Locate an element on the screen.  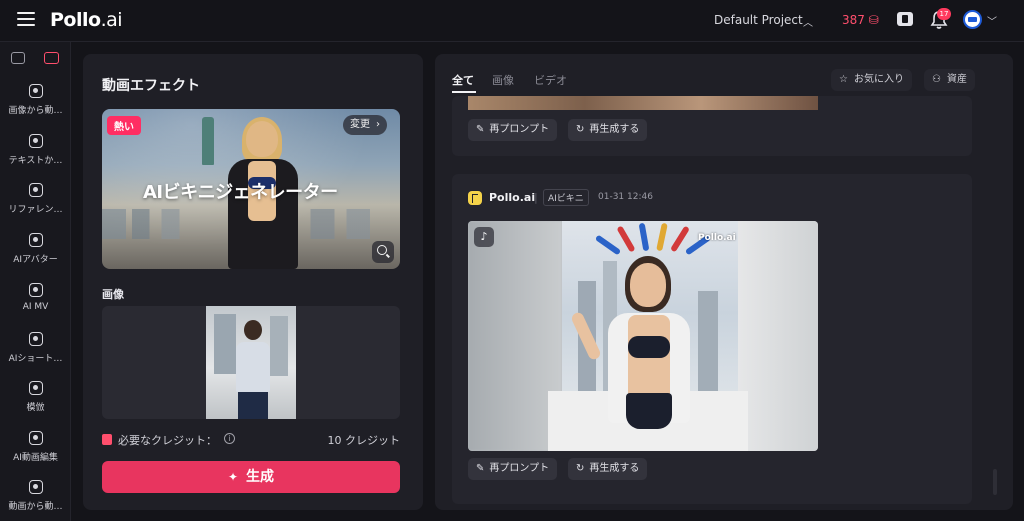
building is located at coordinates (708, 341).